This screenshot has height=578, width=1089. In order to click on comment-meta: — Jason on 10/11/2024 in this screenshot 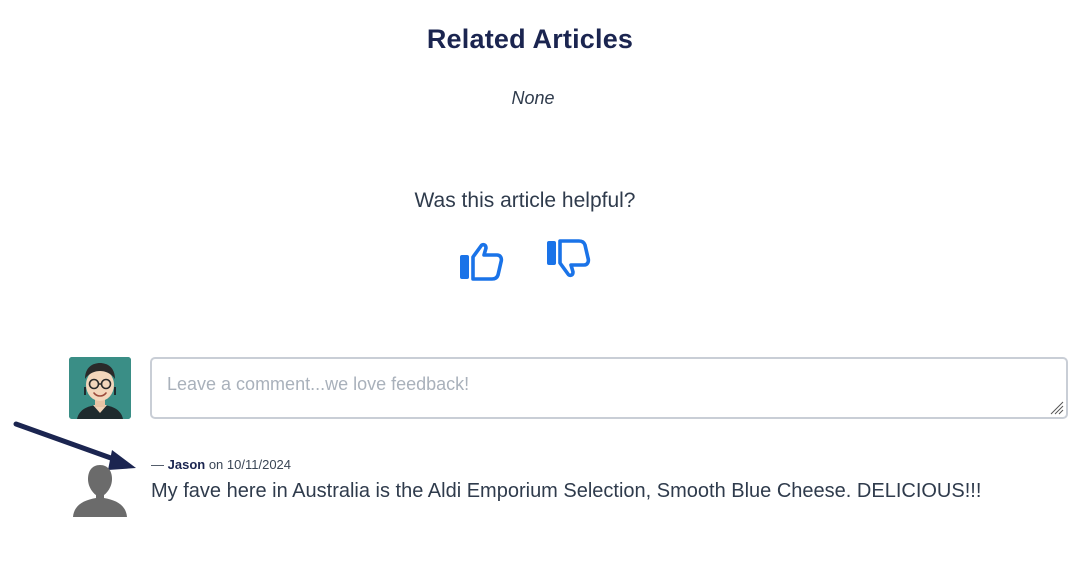, I will do `click(221, 464)`.